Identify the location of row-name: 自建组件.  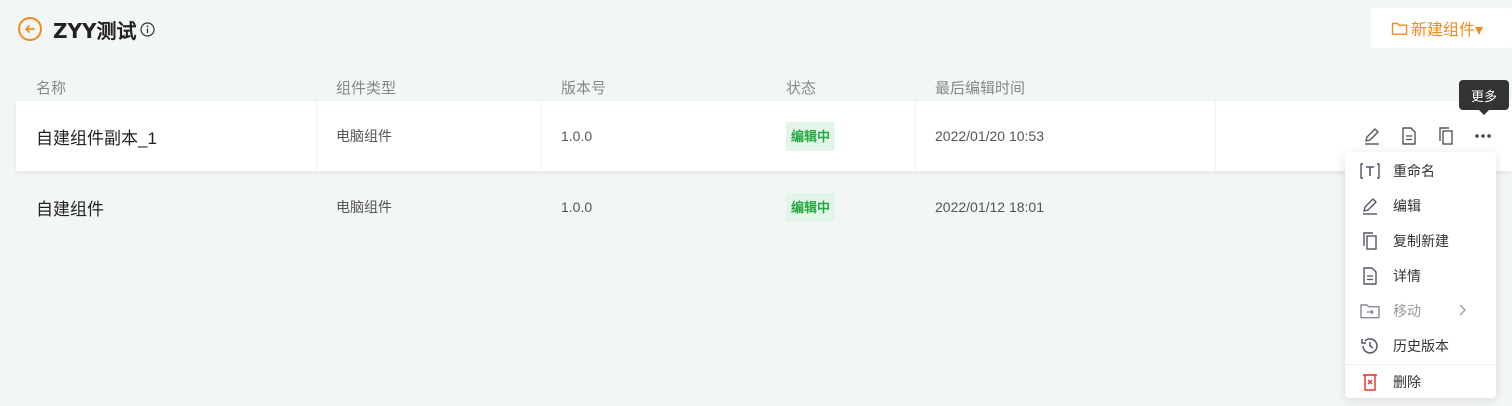
(70, 209).